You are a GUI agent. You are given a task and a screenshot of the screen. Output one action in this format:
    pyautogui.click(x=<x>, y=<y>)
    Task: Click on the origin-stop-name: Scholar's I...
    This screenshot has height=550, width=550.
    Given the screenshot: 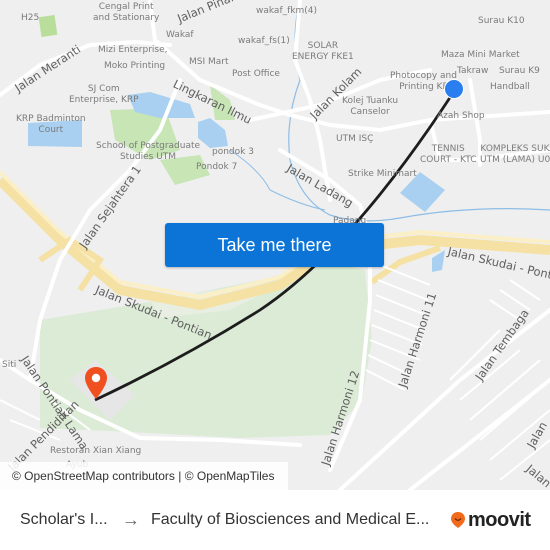 What is the action you would take?
    pyautogui.click(x=64, y=519)
    